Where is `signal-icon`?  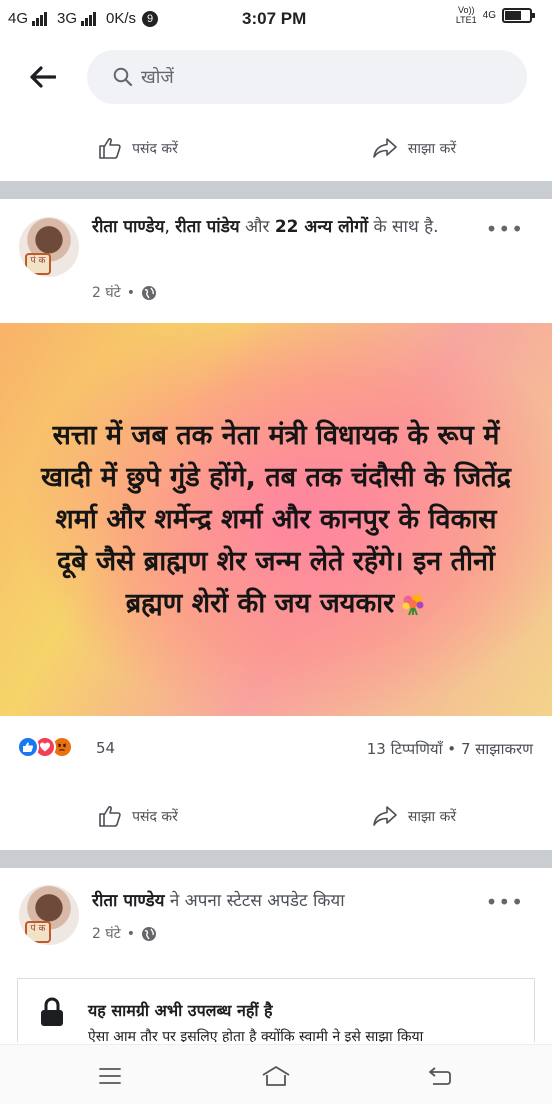 signal-icon is located at coordinates (40, 18).